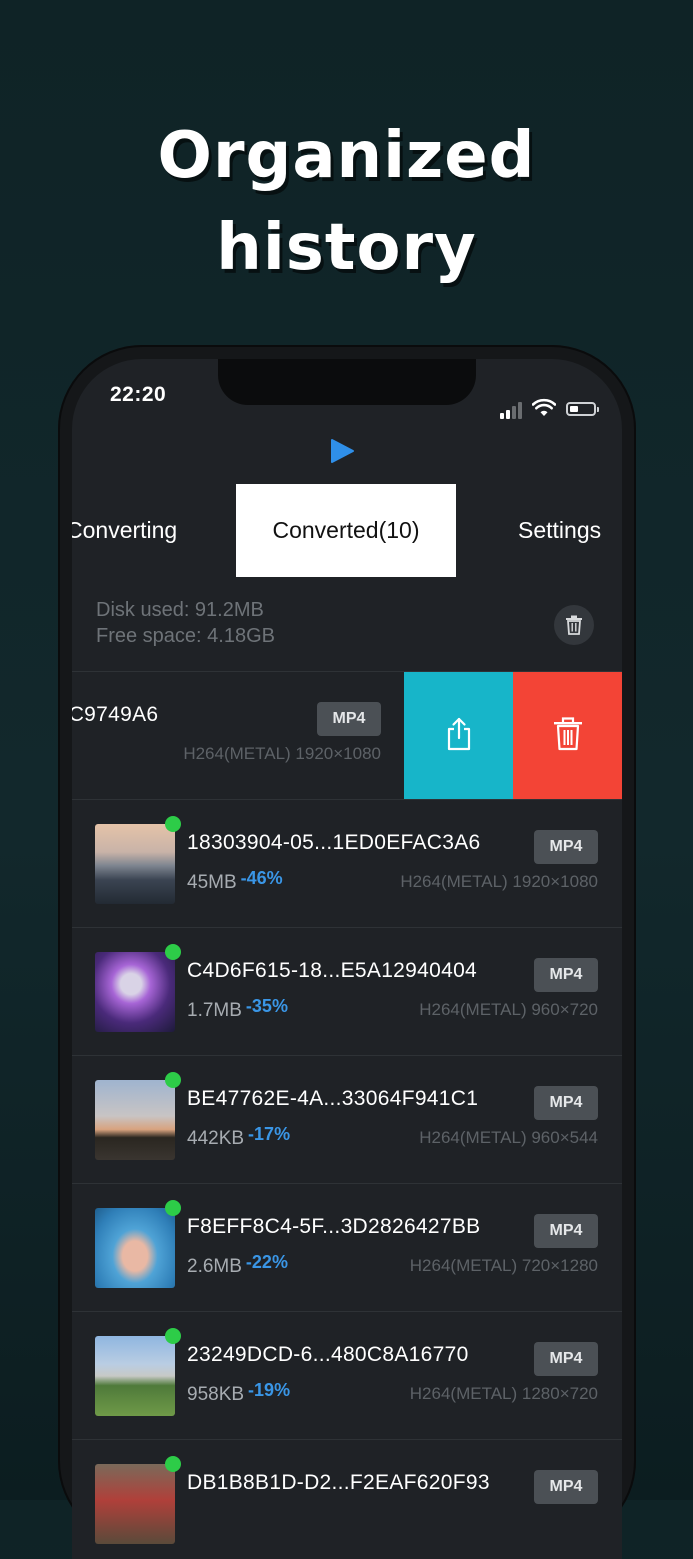 This screenshot has height=1559, width=693. I want to click on file-name: C4D6F615-18...E5A12940404, so click(332, 970).